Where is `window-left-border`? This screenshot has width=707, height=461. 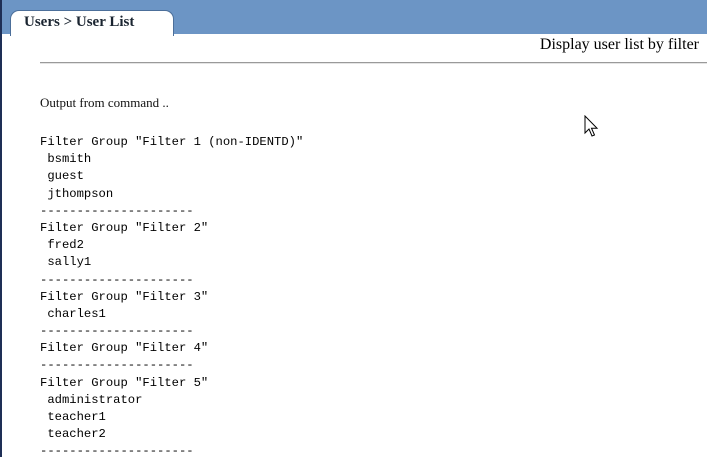 window-left-border is located at coordinates (1, 228).